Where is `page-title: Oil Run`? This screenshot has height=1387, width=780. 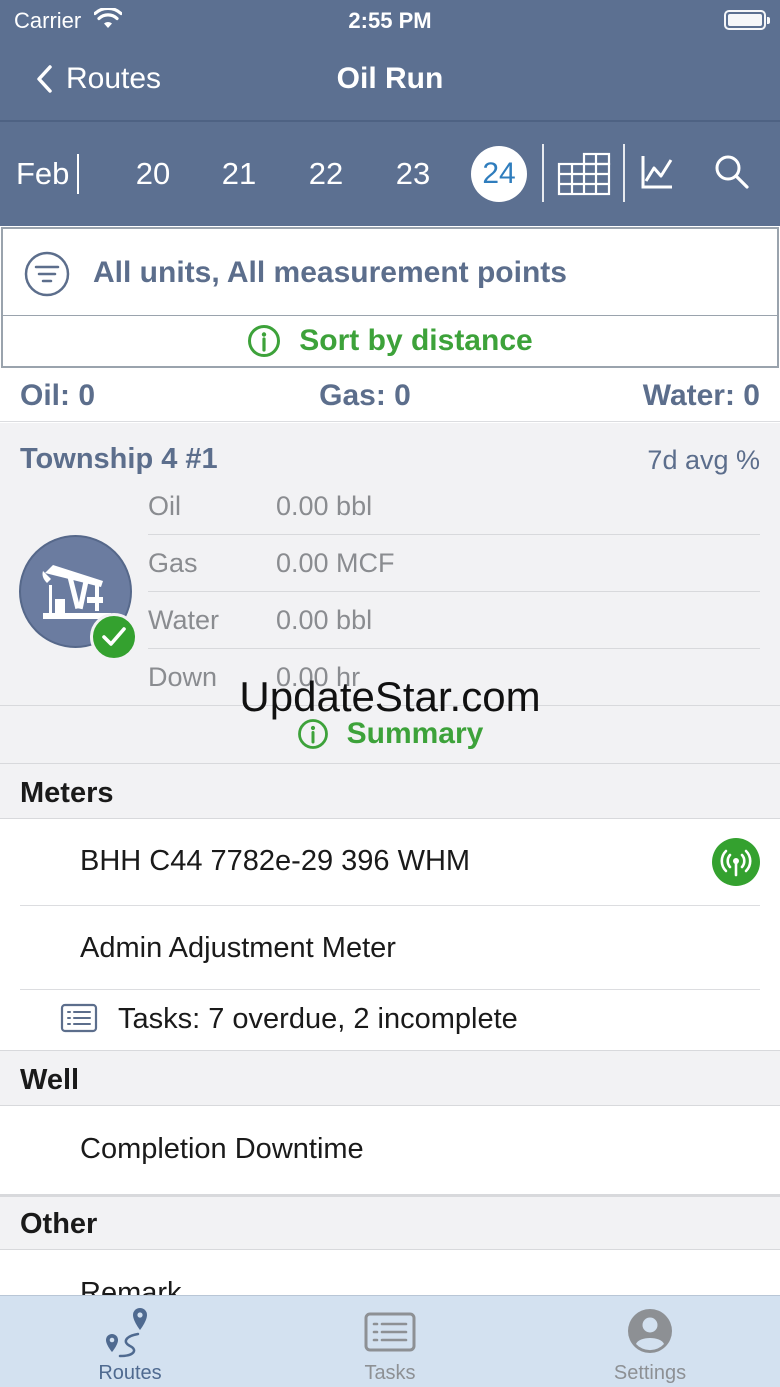 page-title: Oil Run is located at coordinates (390, 78).